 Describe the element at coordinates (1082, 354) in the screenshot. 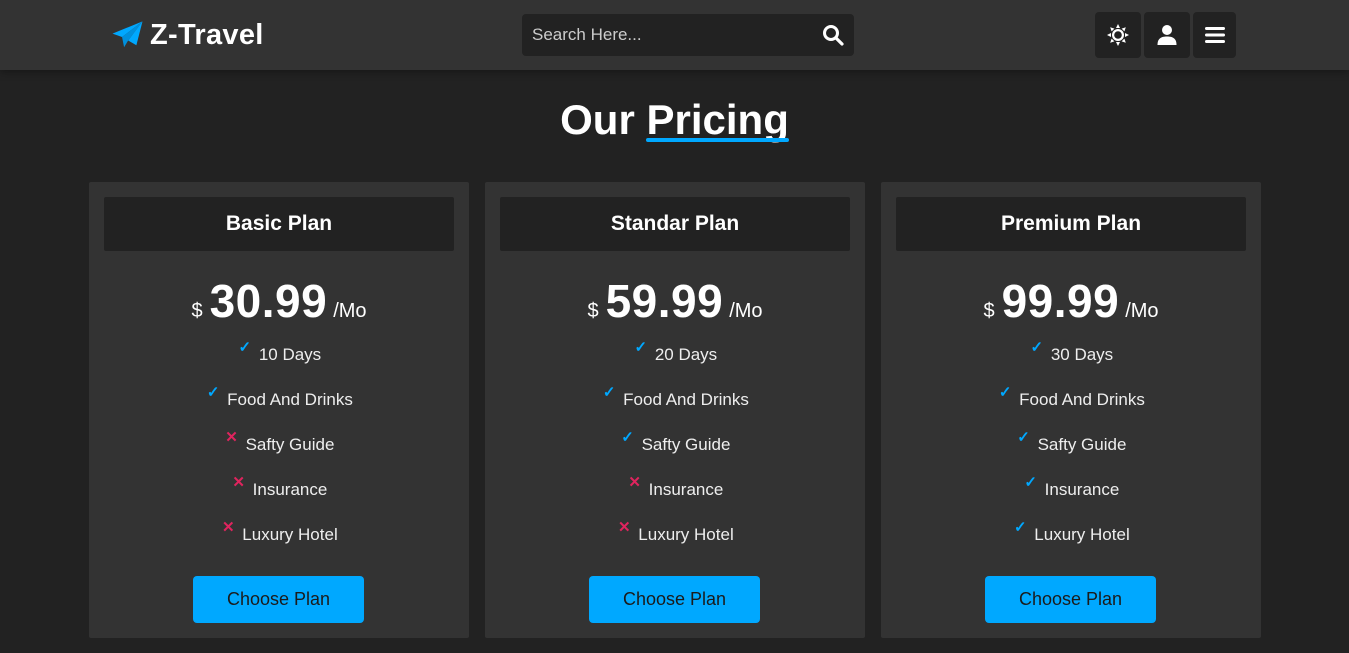

I see `feature-label: 30 Days` at that location.